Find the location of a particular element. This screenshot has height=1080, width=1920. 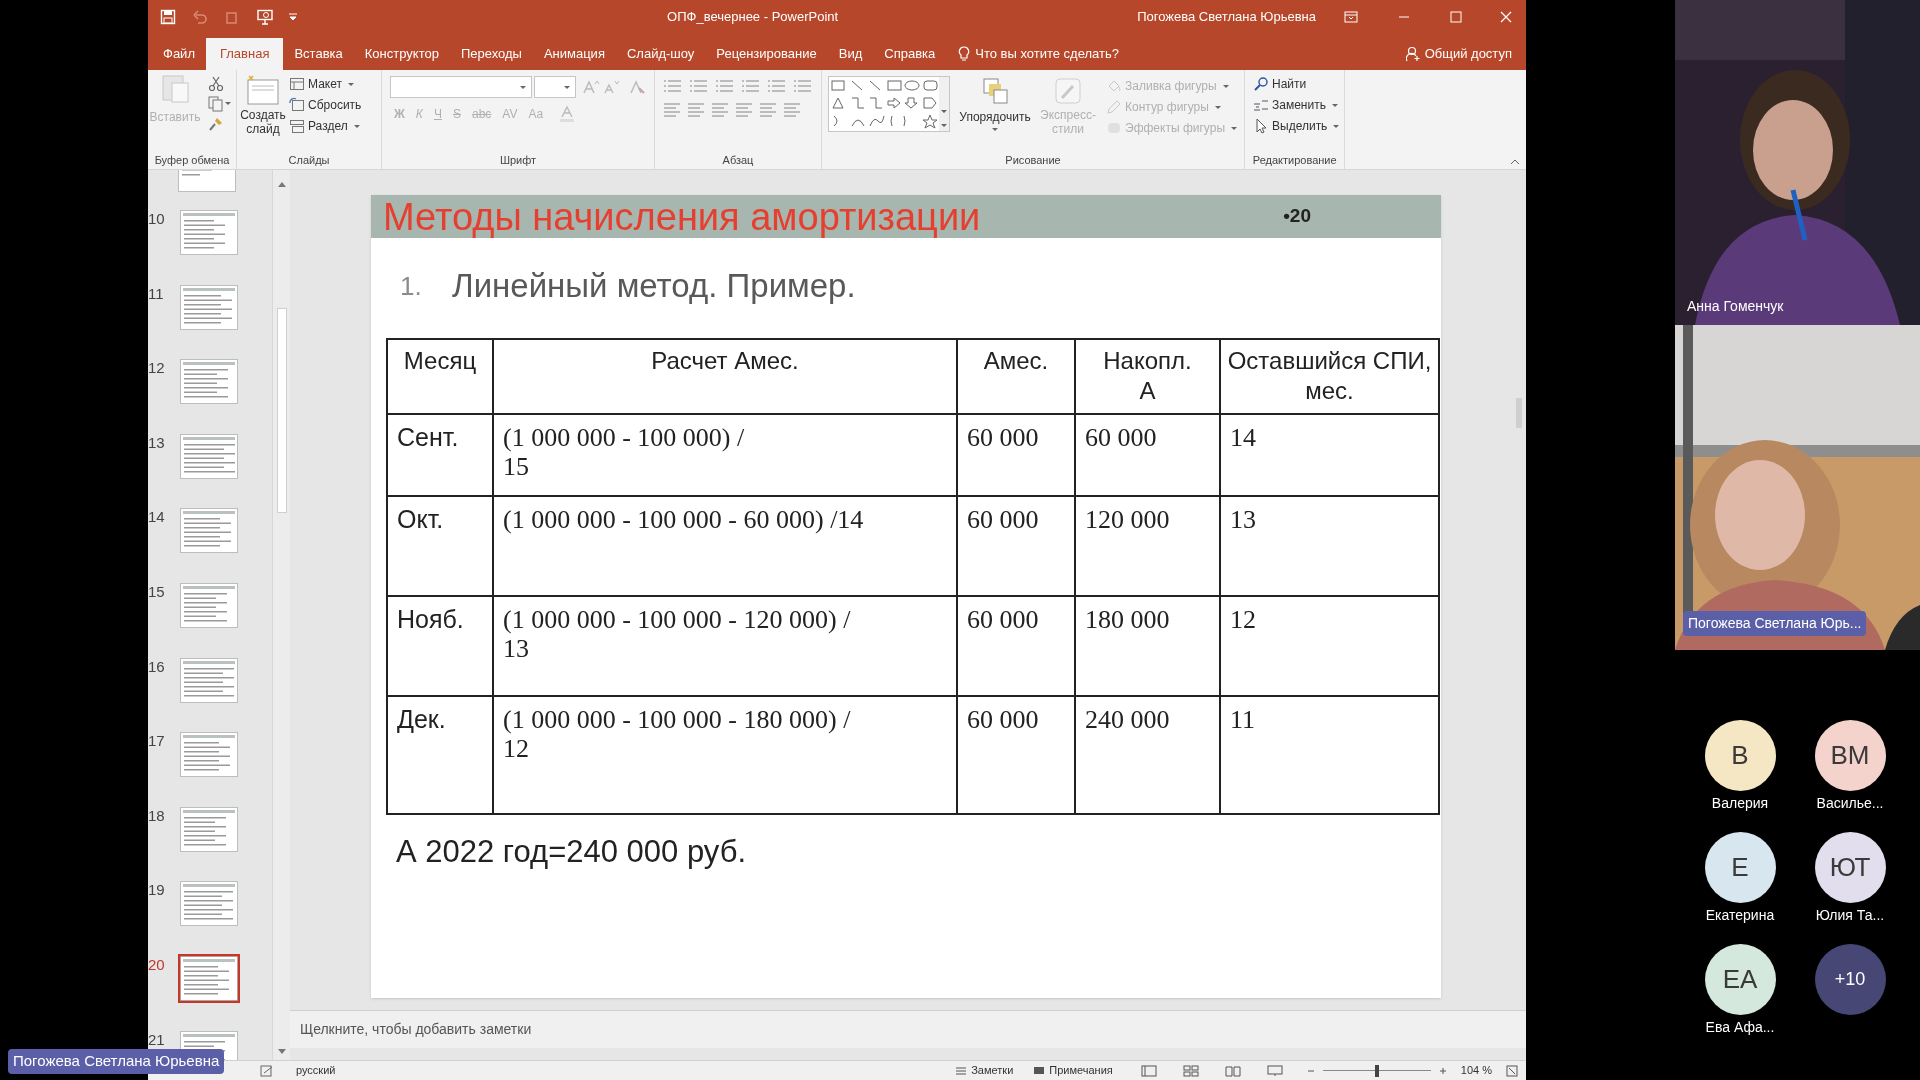

avatar: В is located at coordinates (1740, 755).